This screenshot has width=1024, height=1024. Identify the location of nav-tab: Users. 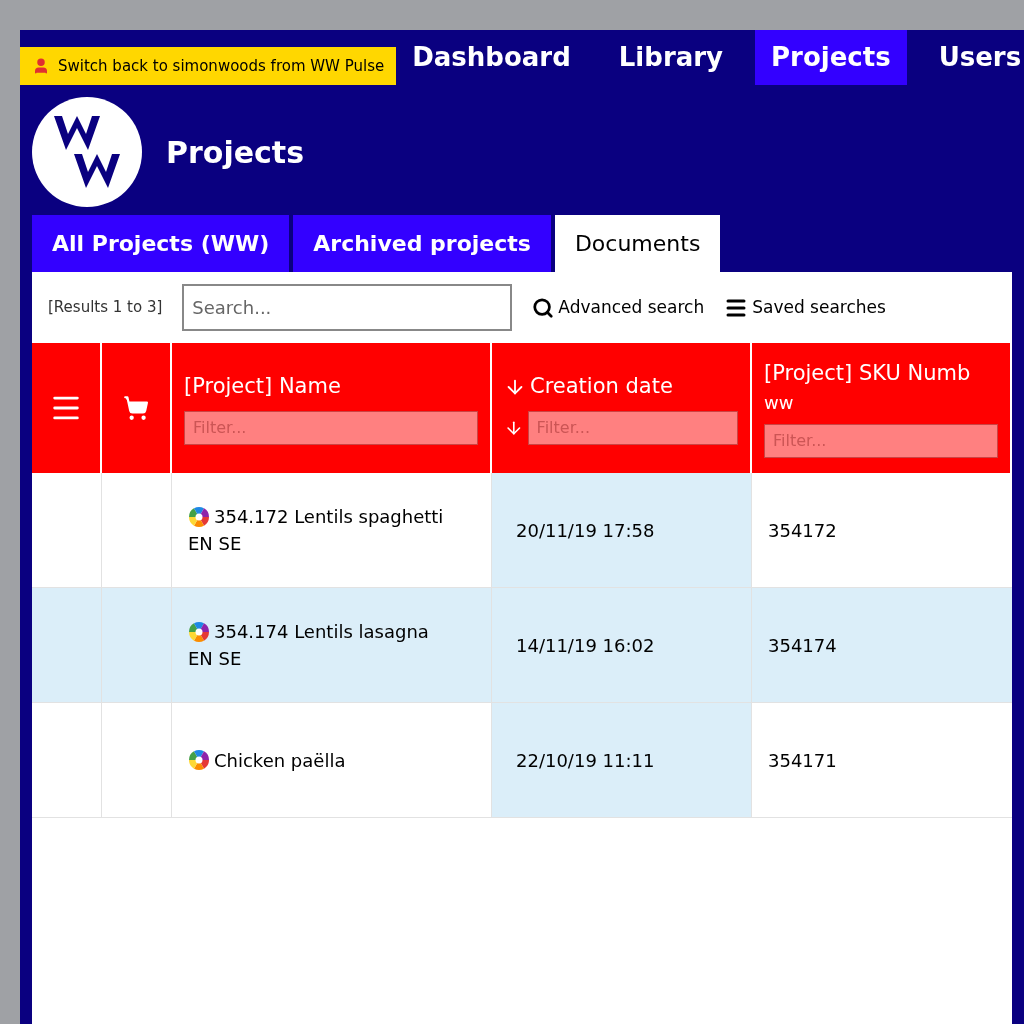
(973, 57).